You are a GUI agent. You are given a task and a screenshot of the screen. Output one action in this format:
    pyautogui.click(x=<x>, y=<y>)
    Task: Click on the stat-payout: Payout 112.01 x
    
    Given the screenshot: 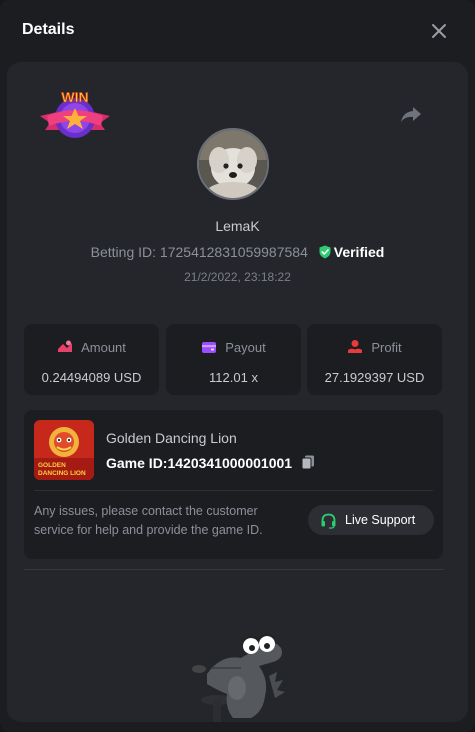 What is the action you would take?
    pyautogui.click(x=233, y=359)
    